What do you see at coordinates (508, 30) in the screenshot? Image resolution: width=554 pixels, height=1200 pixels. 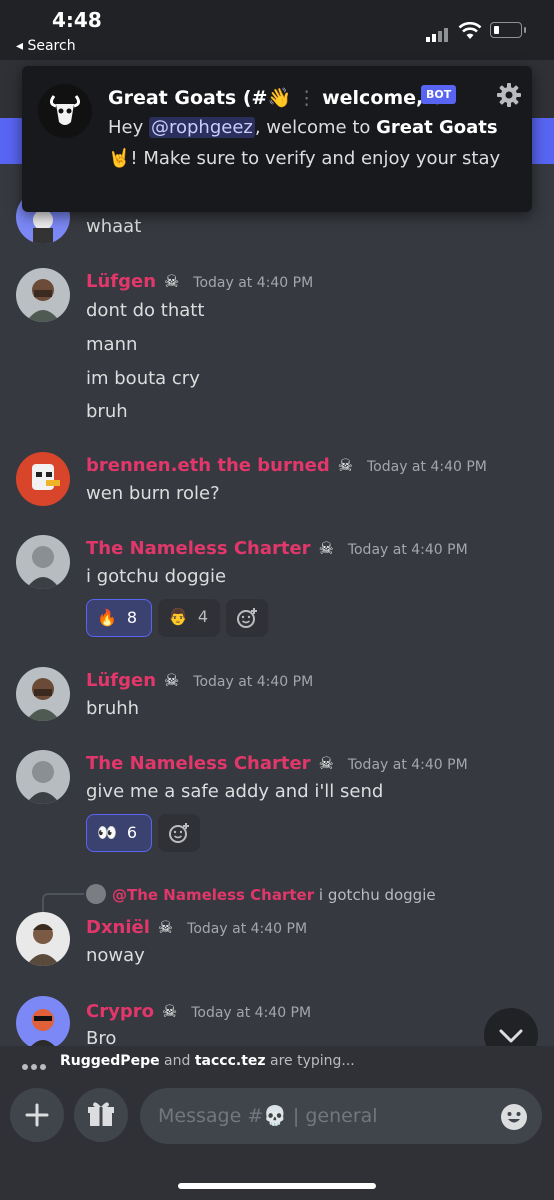 I see `battery-icon` at bounding box center [508, 30].